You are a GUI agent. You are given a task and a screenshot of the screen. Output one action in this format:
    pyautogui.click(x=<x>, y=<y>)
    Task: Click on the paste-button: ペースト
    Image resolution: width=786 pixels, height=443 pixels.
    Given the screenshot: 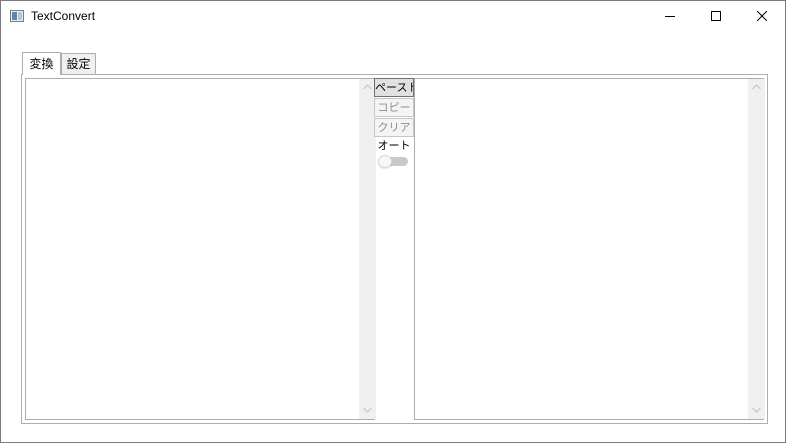 What is the action you would take?
    pyautogui.click(x=394, y=87)
    